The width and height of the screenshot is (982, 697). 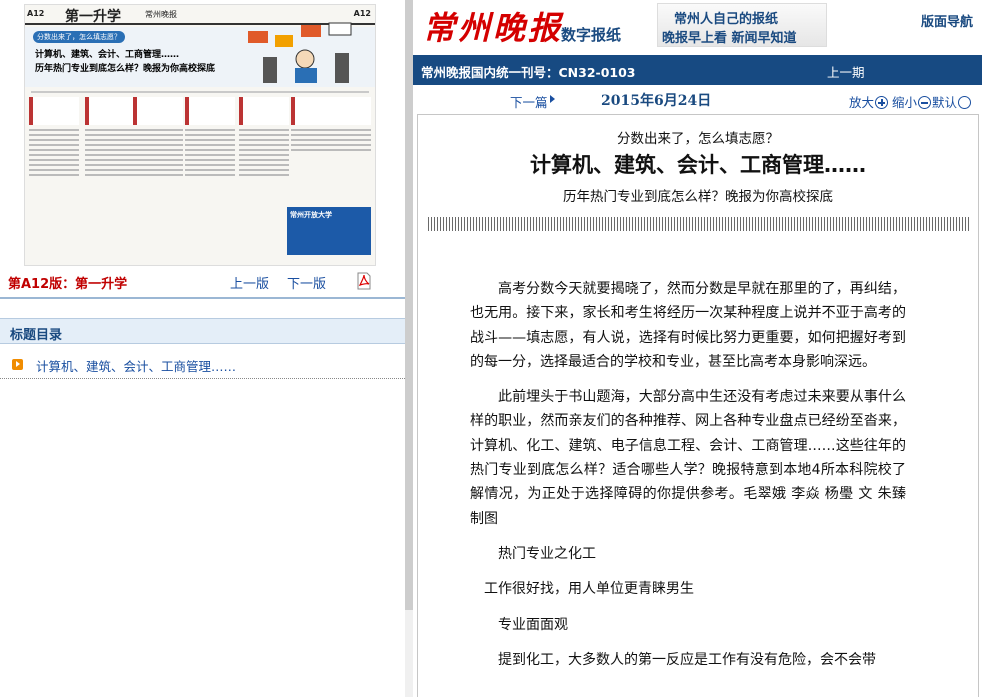 What do you see at coordinates (905, 102) in the screenshot?
I see `zoom-out-label: 缩小` at bounding box center [905, 102].